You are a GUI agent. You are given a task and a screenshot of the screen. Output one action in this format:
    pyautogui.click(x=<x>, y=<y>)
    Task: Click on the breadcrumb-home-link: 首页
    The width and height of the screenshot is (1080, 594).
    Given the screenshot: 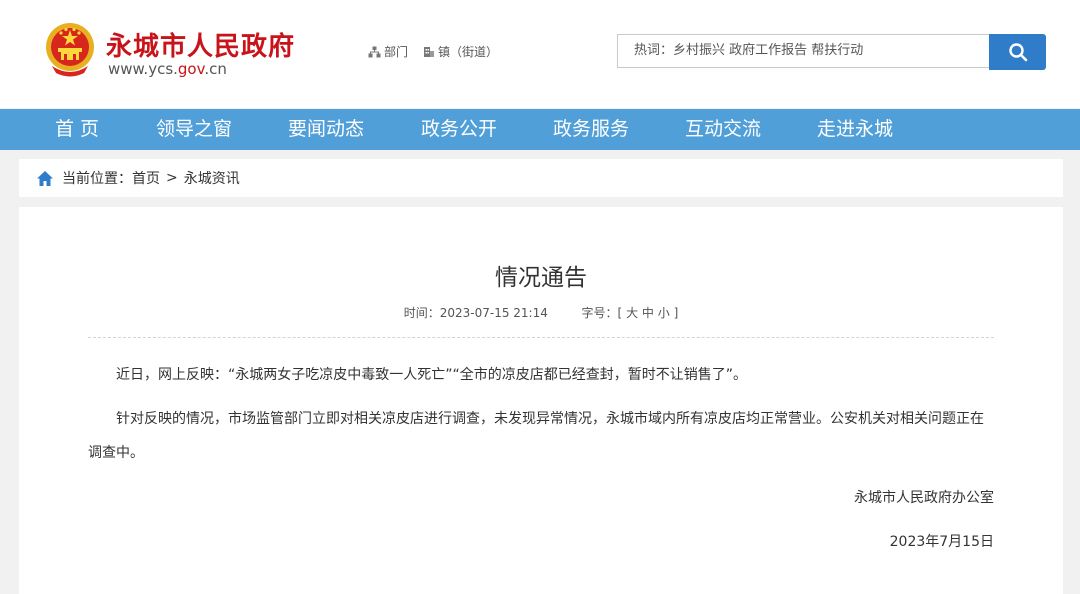 What is the action you would take?
    pyautogui.click(x=146, y=178)
    